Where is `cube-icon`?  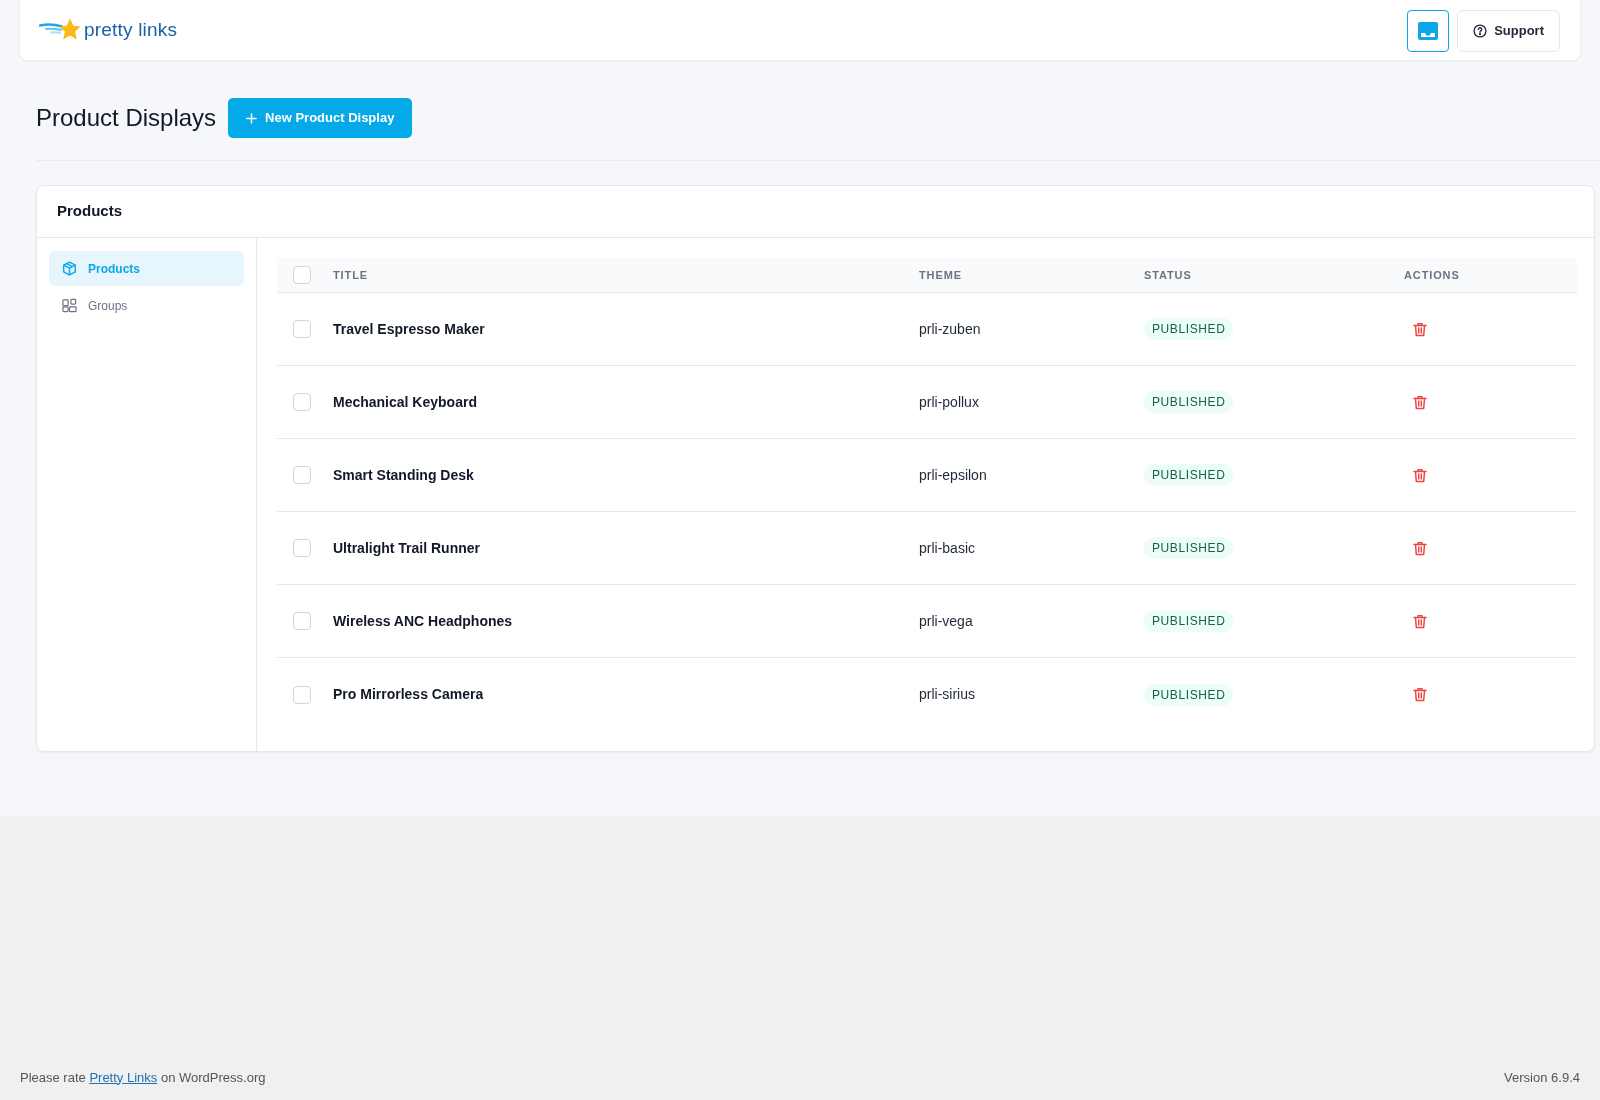 cube-icon is located at coordinates (69, 268).